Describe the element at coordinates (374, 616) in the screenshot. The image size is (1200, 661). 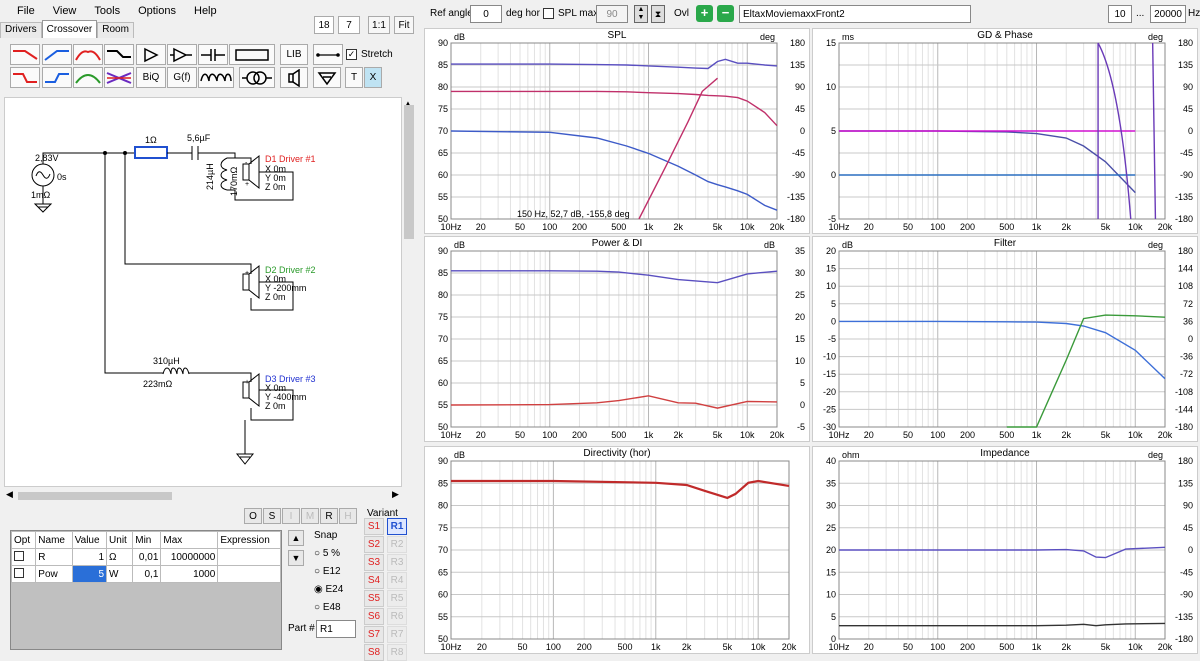
I see `variant-s6-button: S6` at that location.